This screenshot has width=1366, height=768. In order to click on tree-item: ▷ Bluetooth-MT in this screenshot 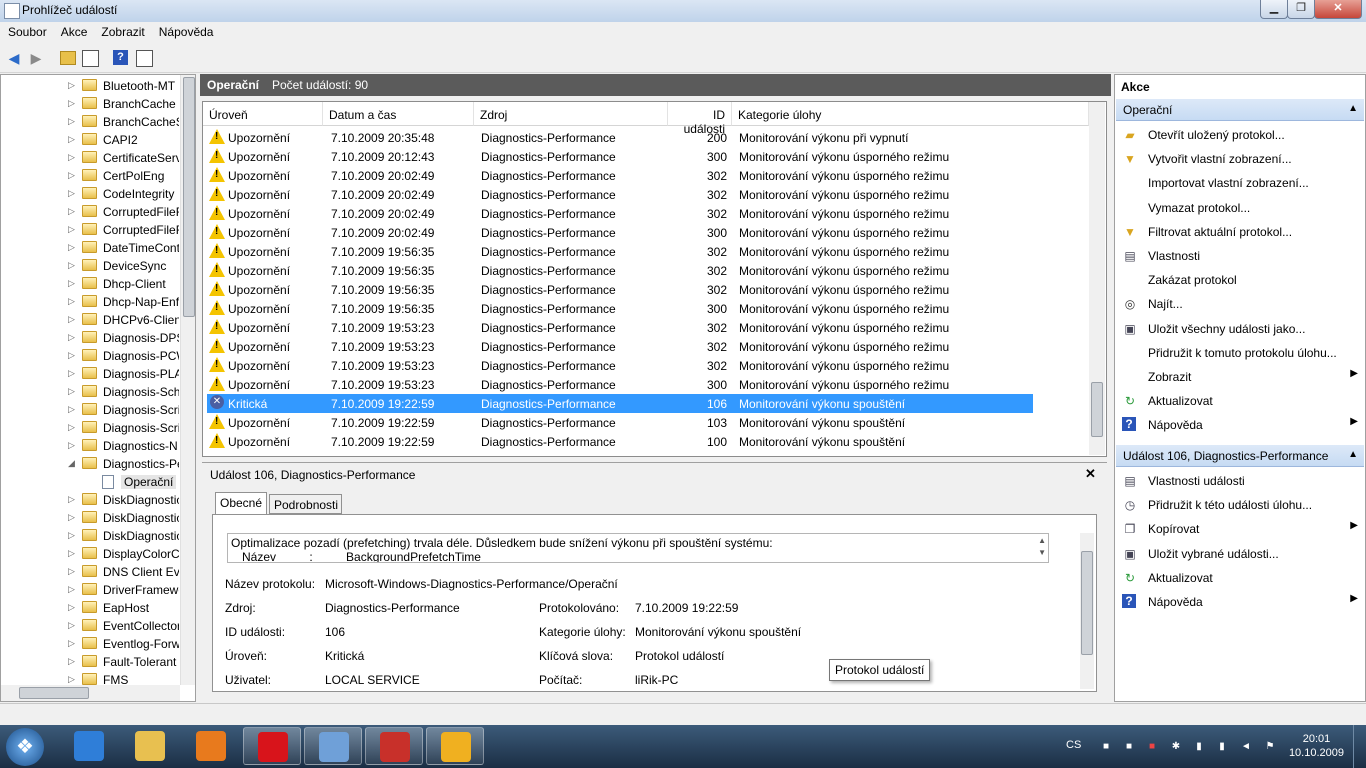, I will do `click(91, 86)`.